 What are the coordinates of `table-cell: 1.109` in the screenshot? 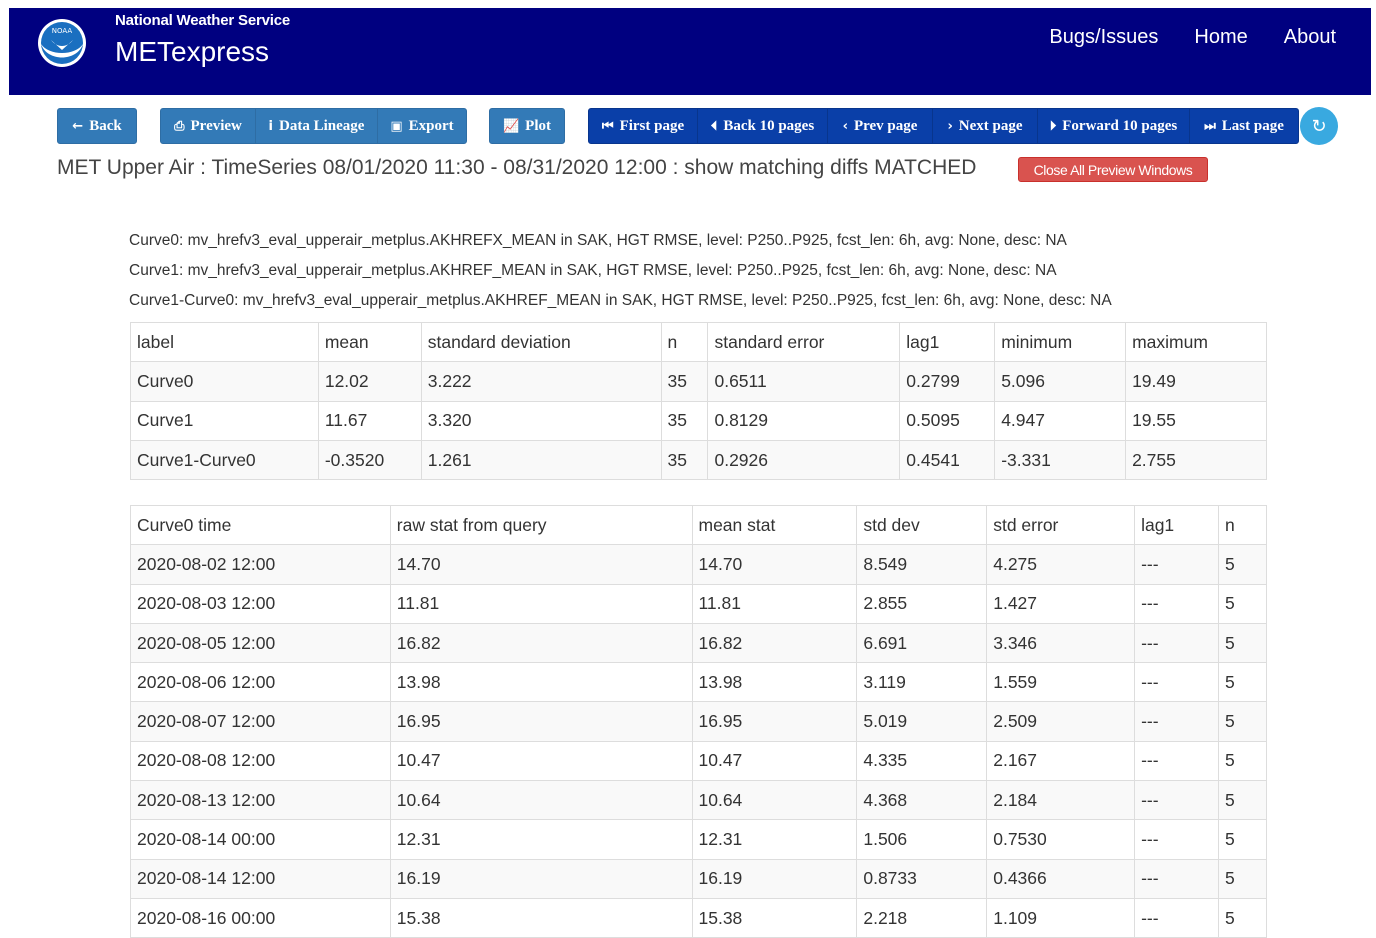 It's located at (1061, 917).